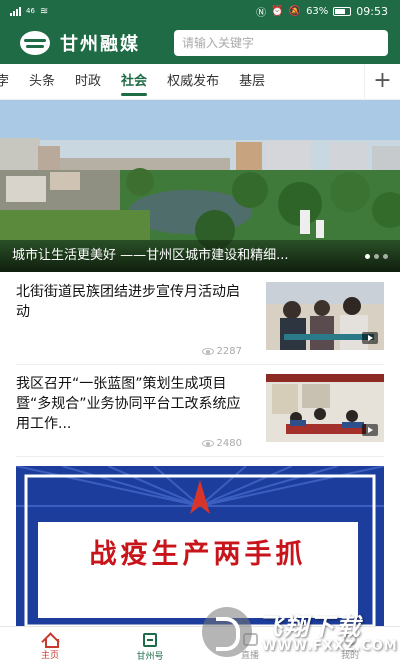  I want to click on clock: 09:53, so click(372, 11).